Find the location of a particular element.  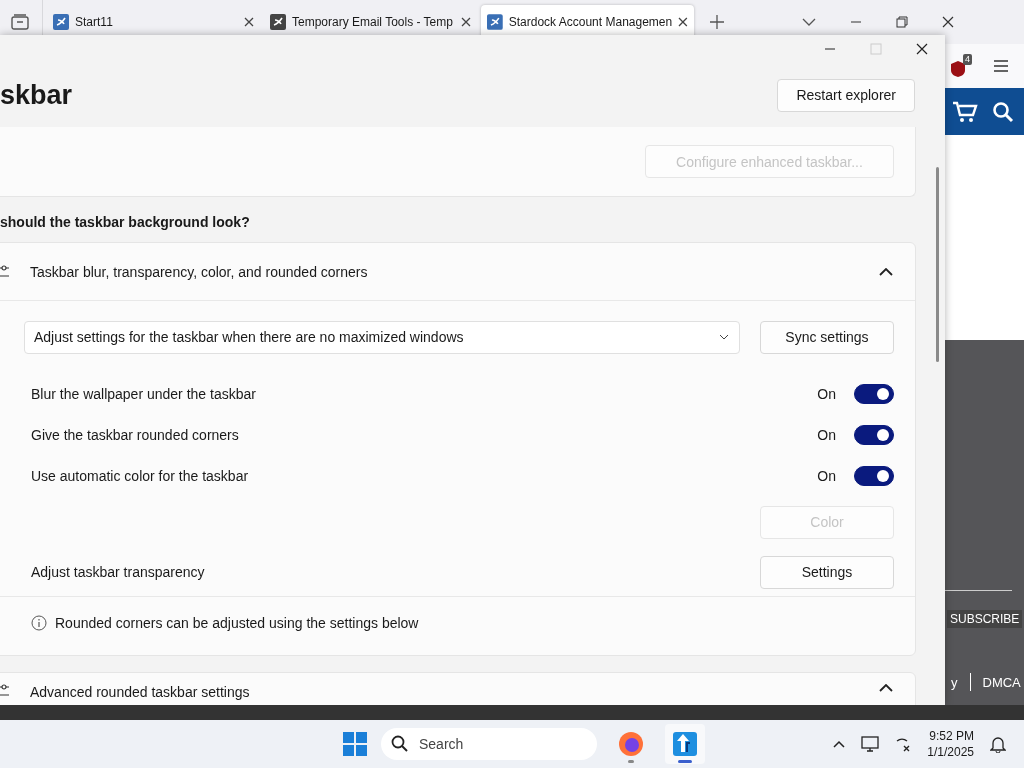

page-title: skbar is located at coordinates (36, 95).